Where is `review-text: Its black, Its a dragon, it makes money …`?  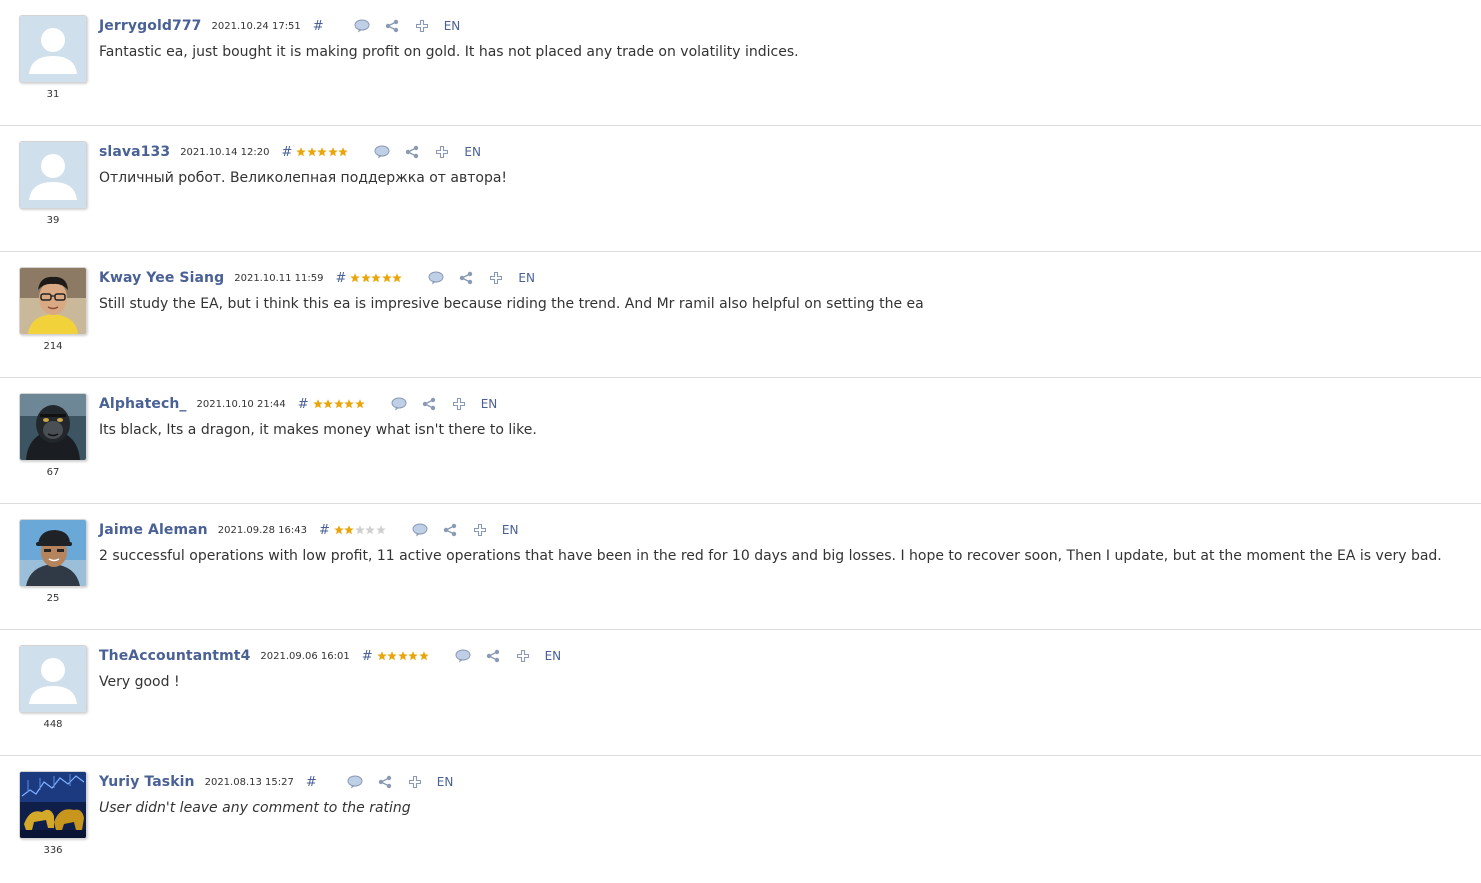
review-text: Its black, Its a dragon, it makes money … is located at coordinates (318, 430).